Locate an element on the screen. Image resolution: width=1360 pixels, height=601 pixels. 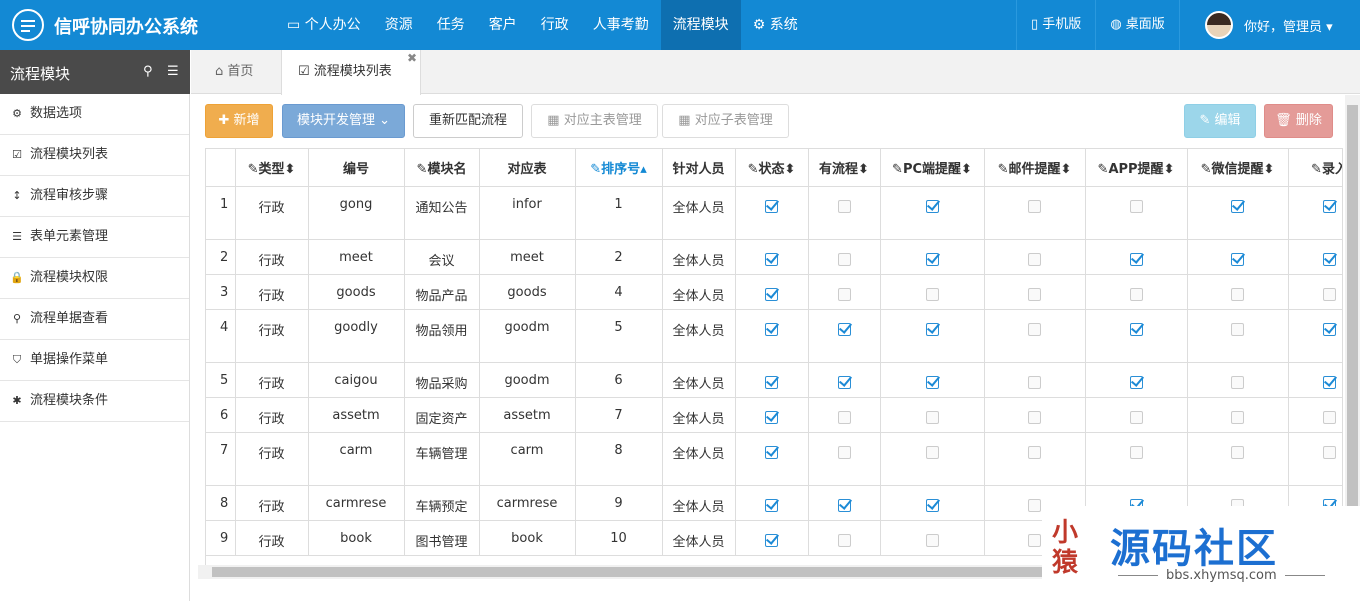
mobile-version-link: ▯ 手机版 is located at coordinates (1055, 25).